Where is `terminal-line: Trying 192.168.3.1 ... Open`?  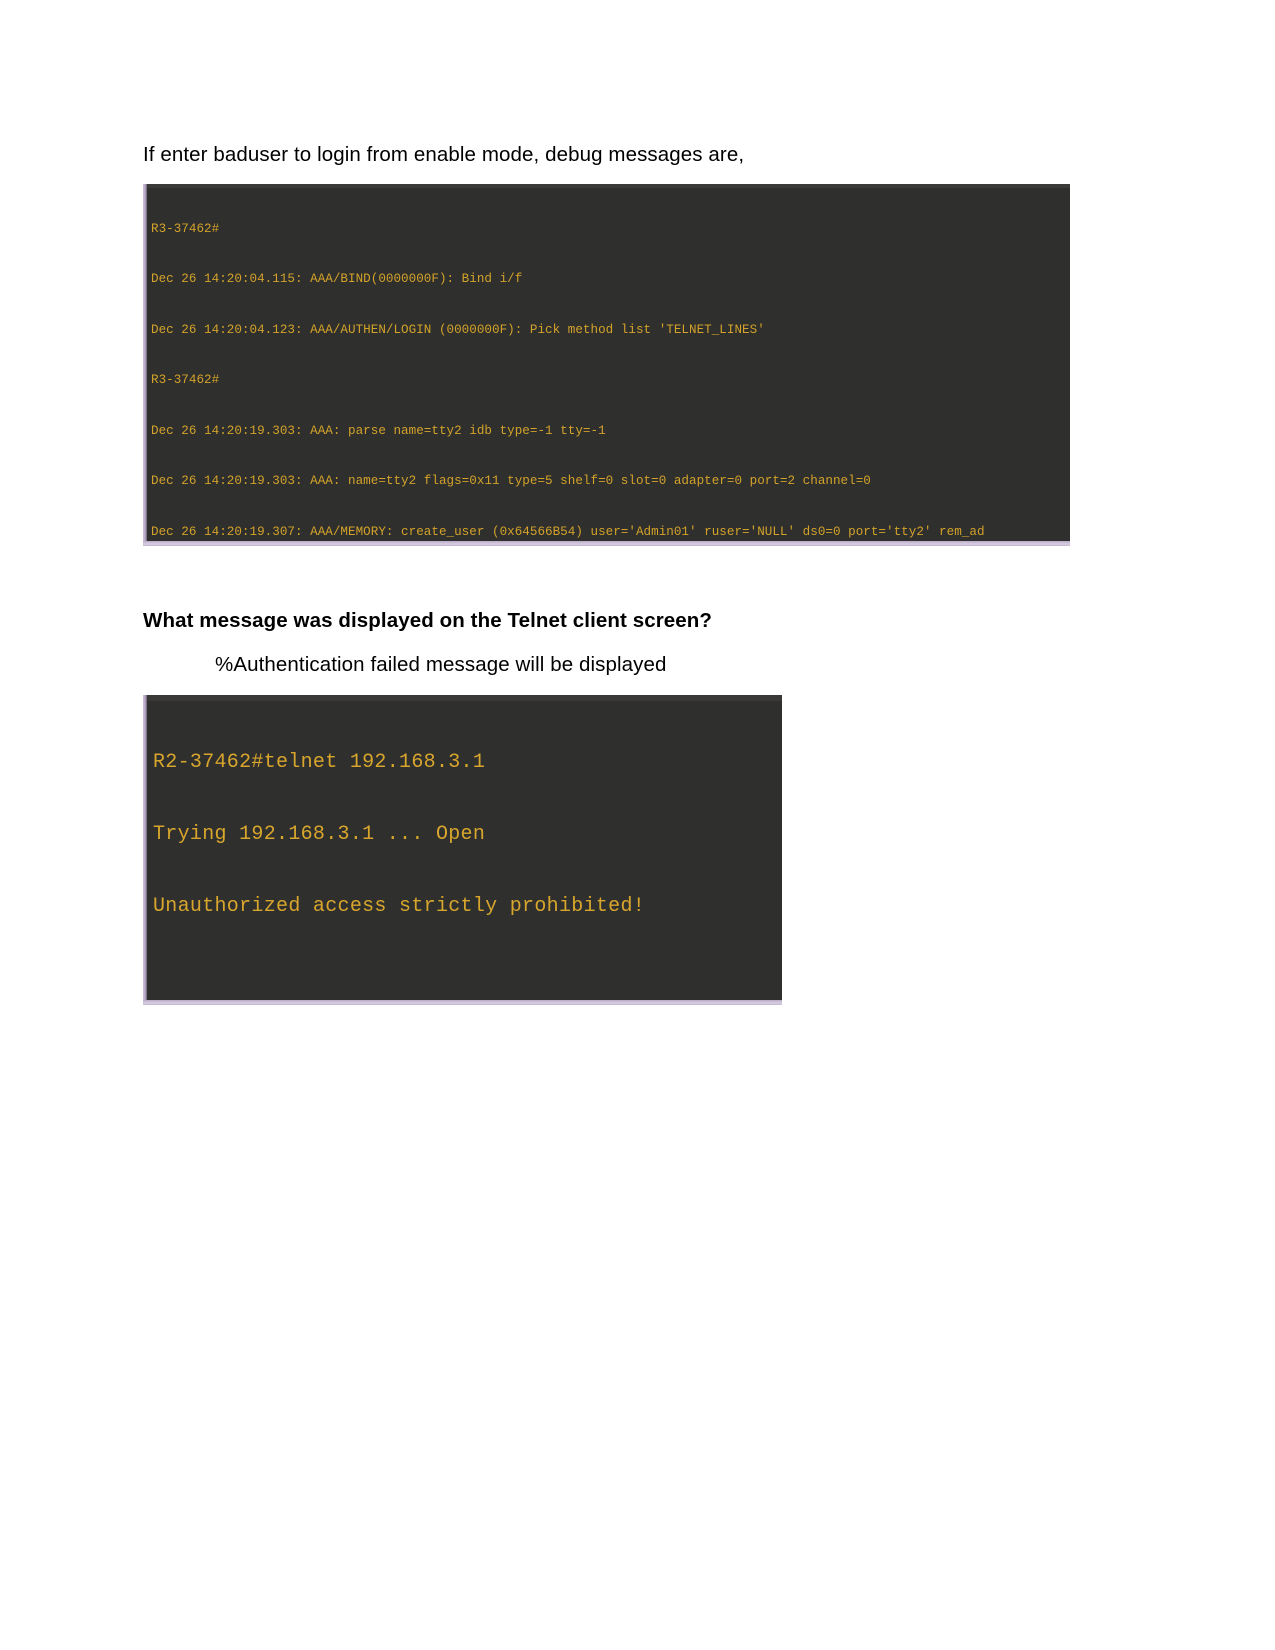 terminal-line: Trying 192.168.3.1 ... Open is located at coordinates (319, 834).